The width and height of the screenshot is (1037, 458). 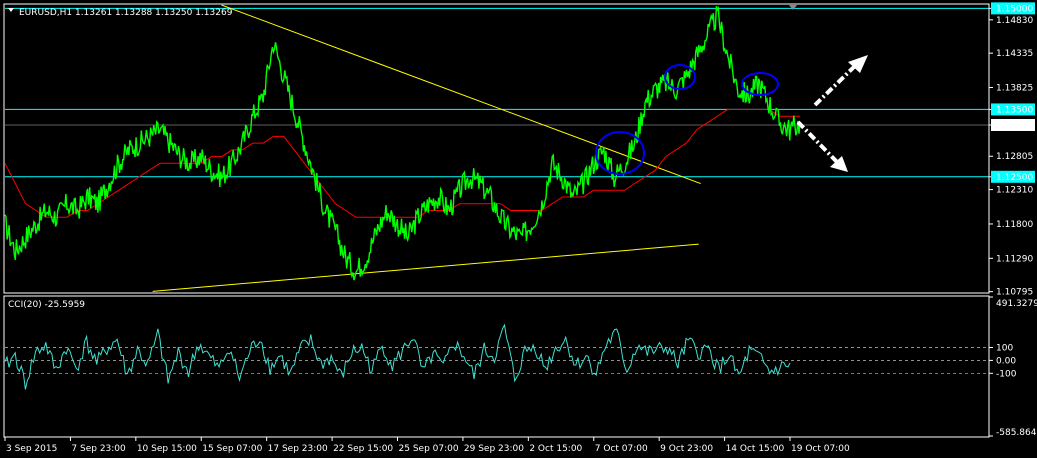 I want to click on x-tick-label: 25 Sep 07:00, so click(x=429, y=449).